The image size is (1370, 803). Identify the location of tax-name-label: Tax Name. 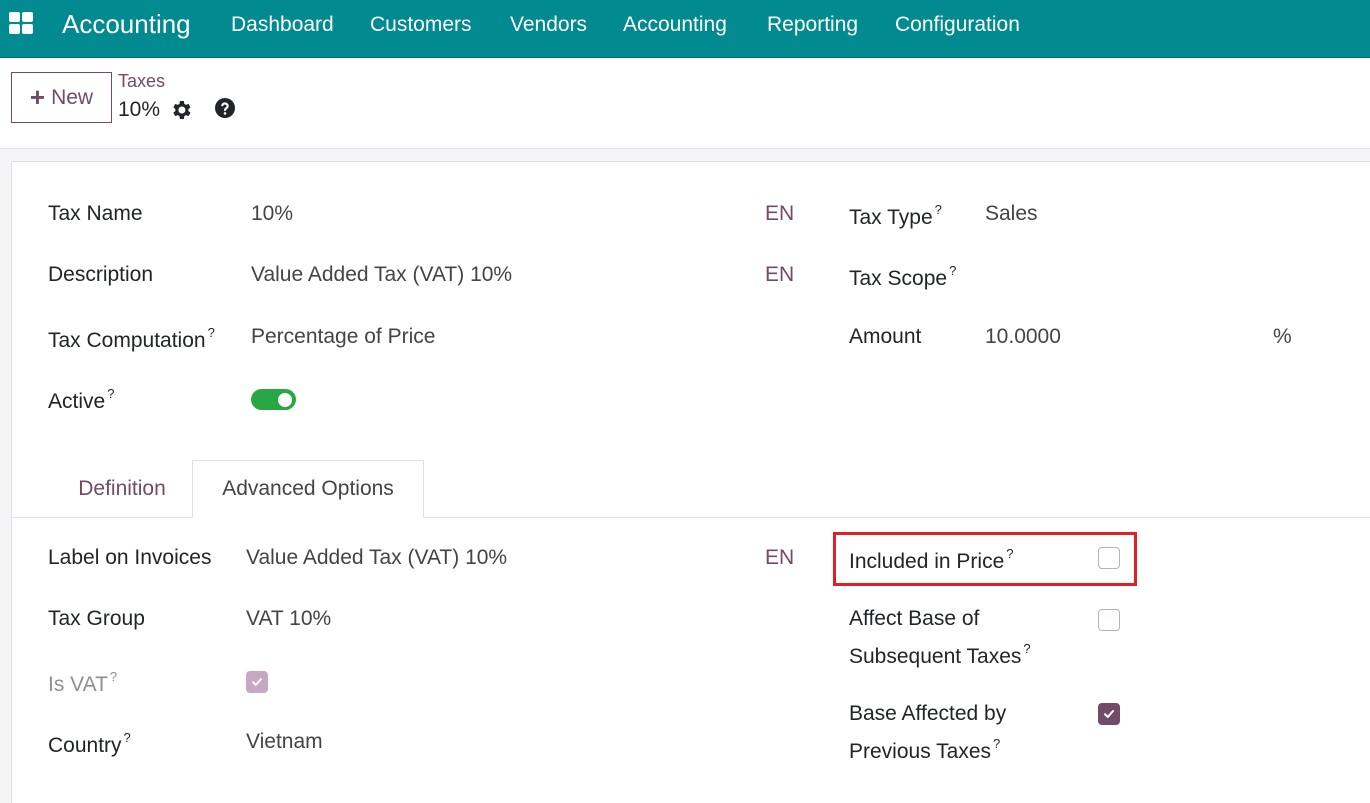
(95, 213).